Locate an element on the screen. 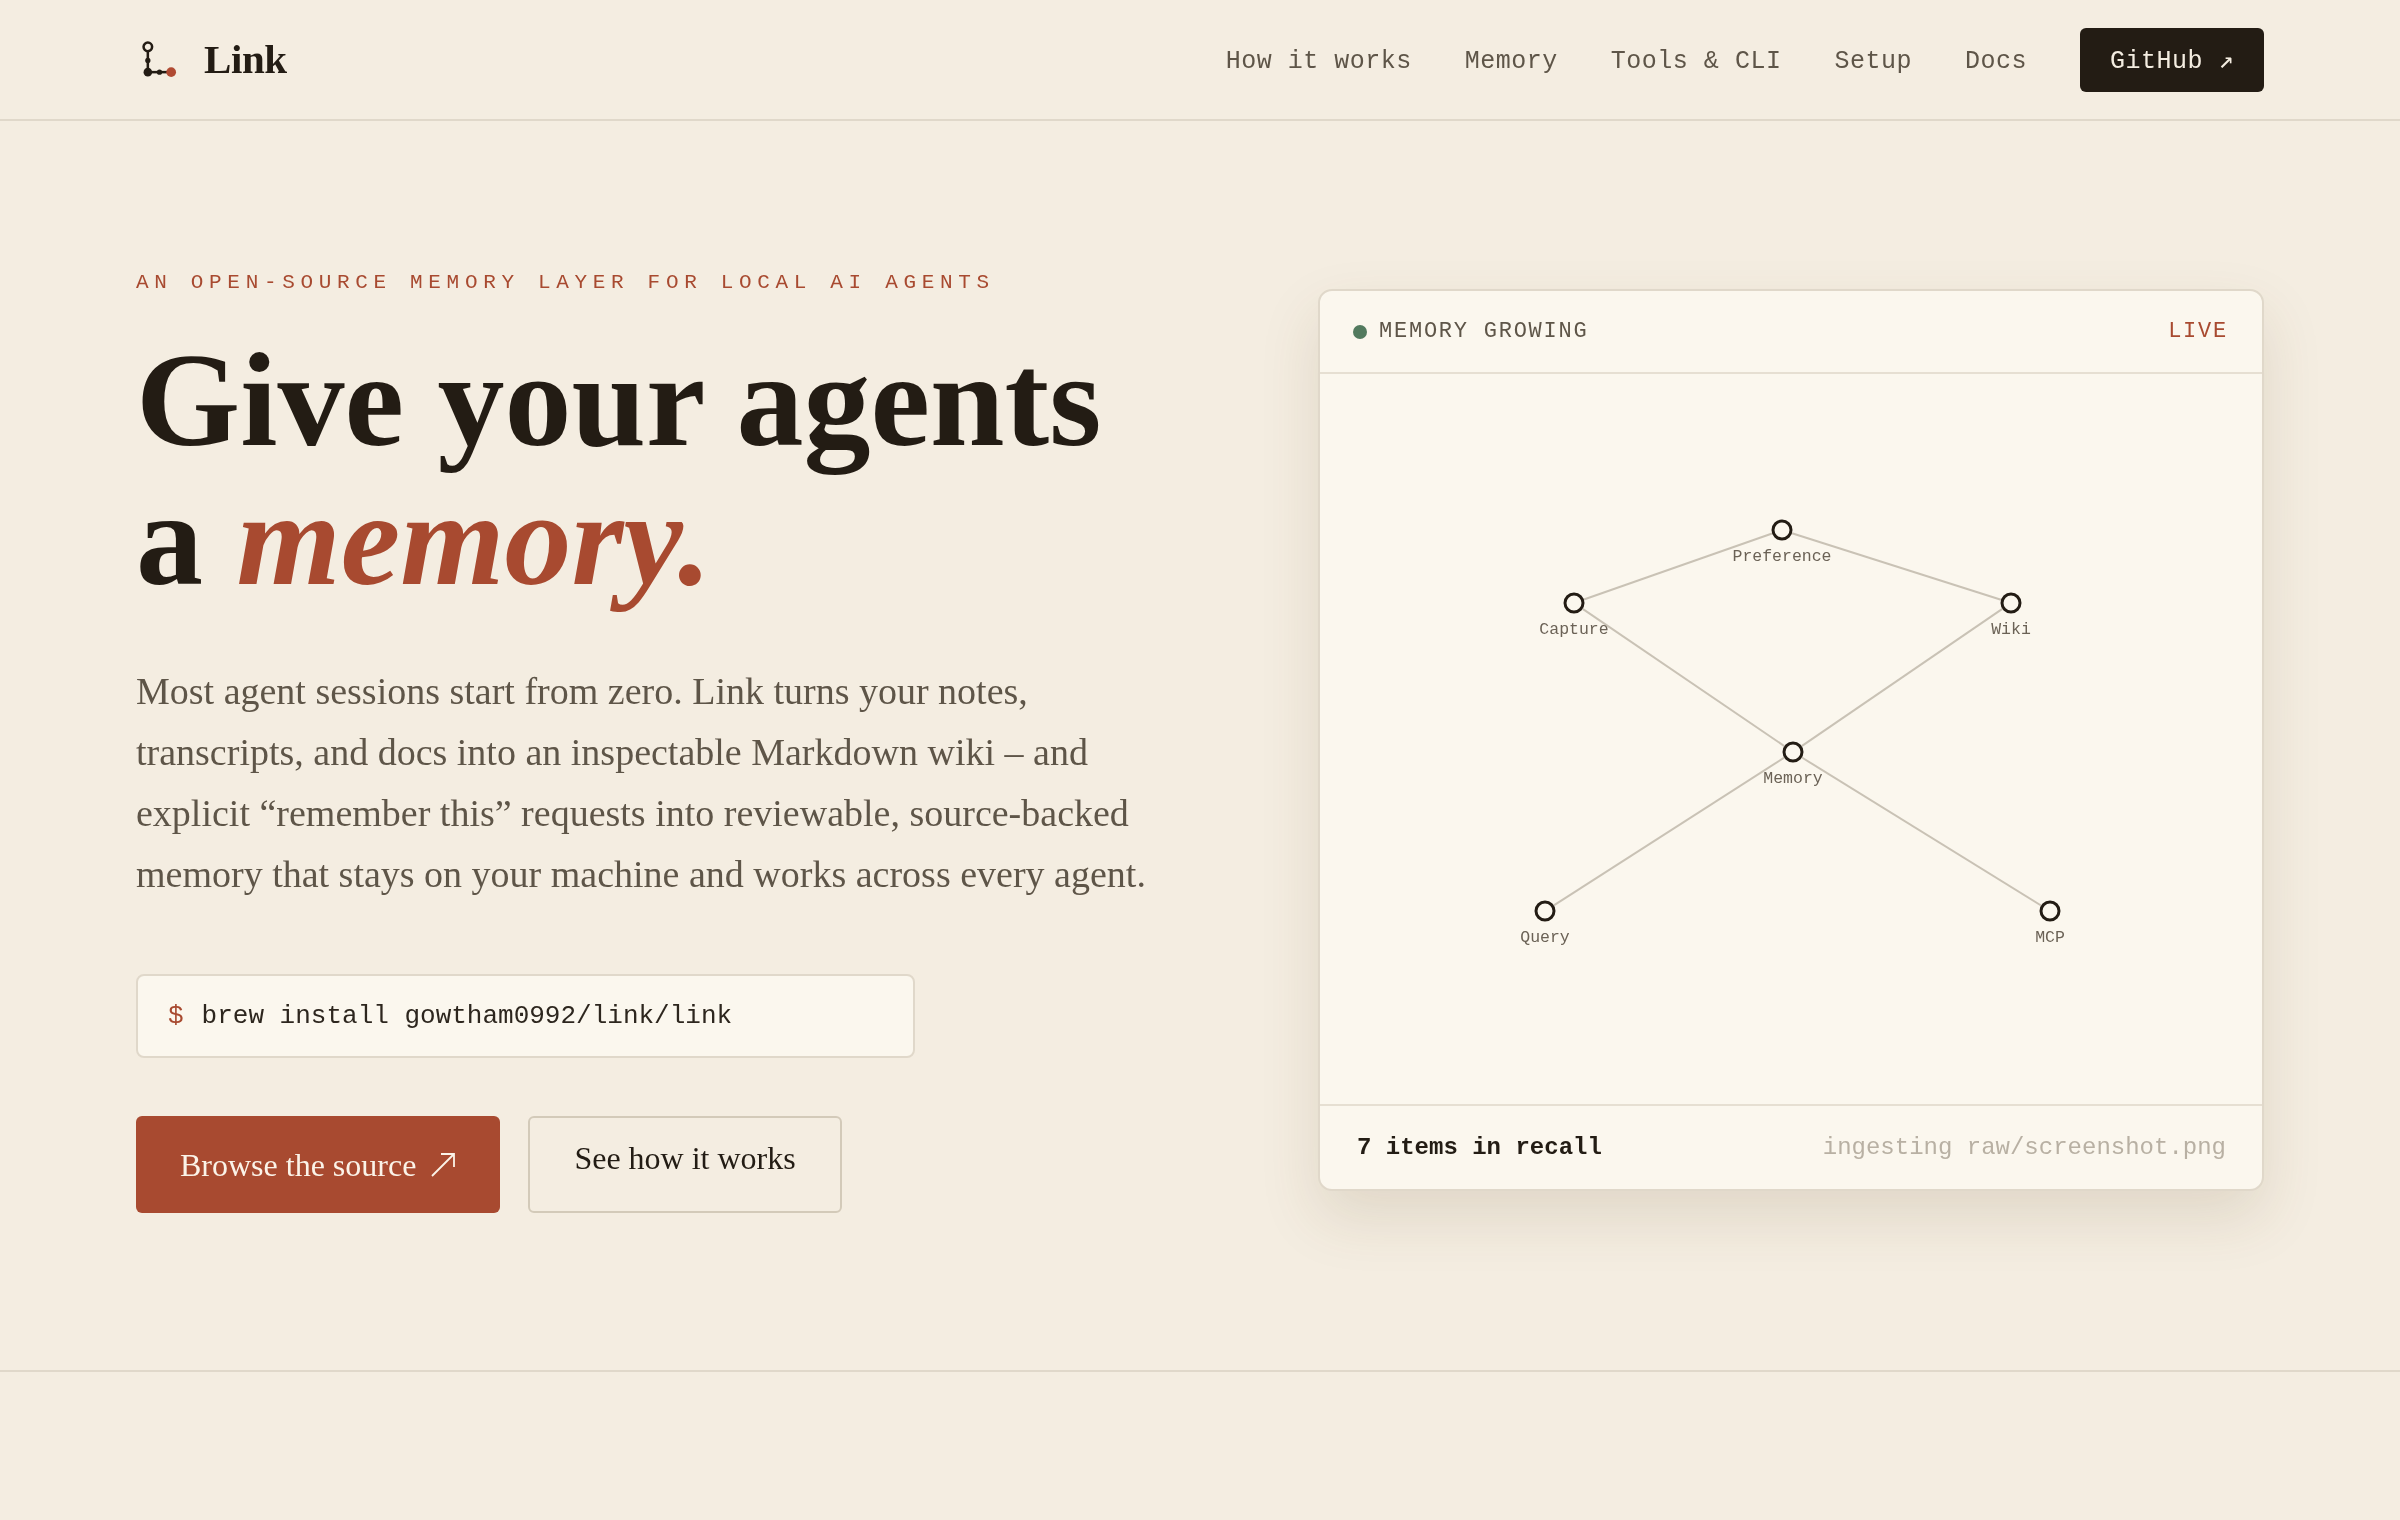 Image resolution: width=2400 pixels, height=1520 pixels. node-label: MCP is located at coordinates (2050, 937).